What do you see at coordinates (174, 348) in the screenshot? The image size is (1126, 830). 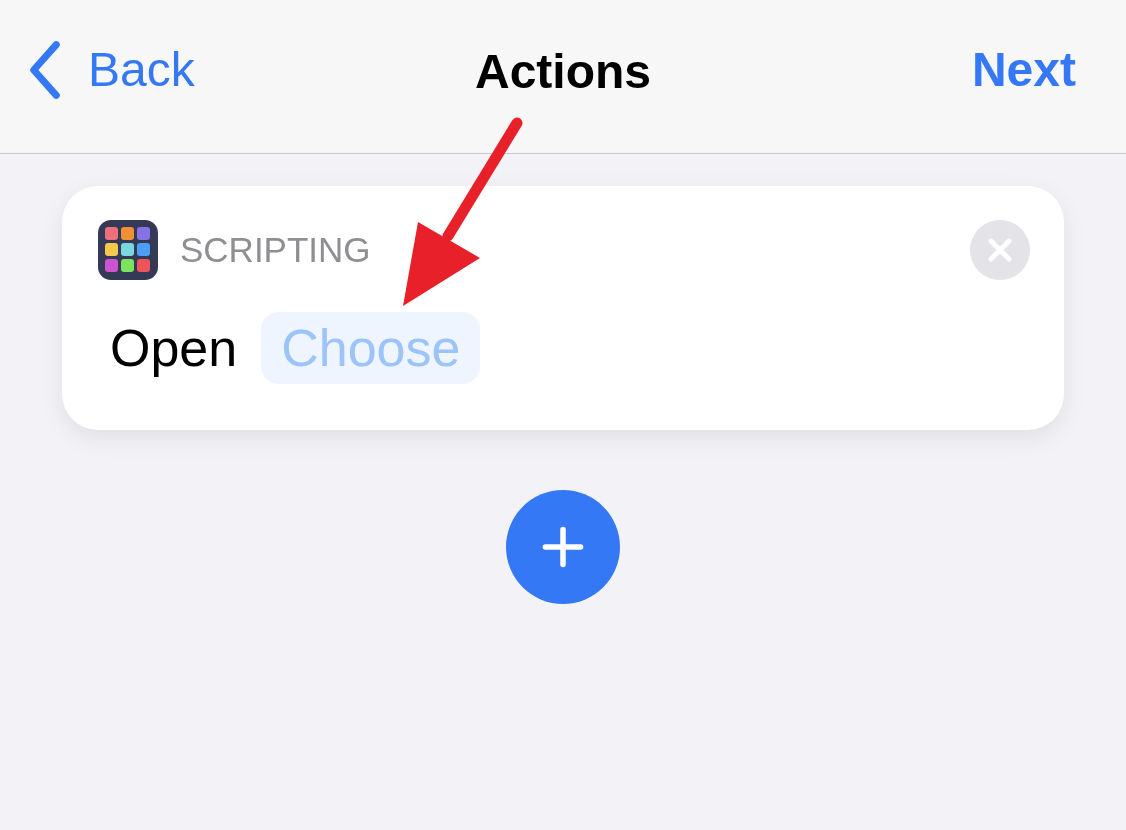 I see `action-verb: Open` at bounding box center [174, 348].